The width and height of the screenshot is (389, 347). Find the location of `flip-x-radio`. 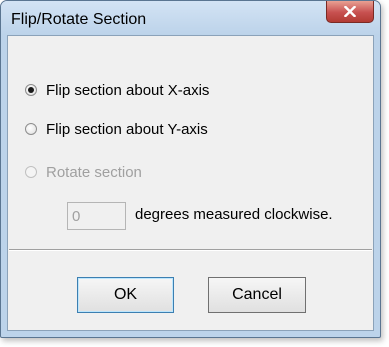

flip-x-radio is located at coordinates (31, 90).